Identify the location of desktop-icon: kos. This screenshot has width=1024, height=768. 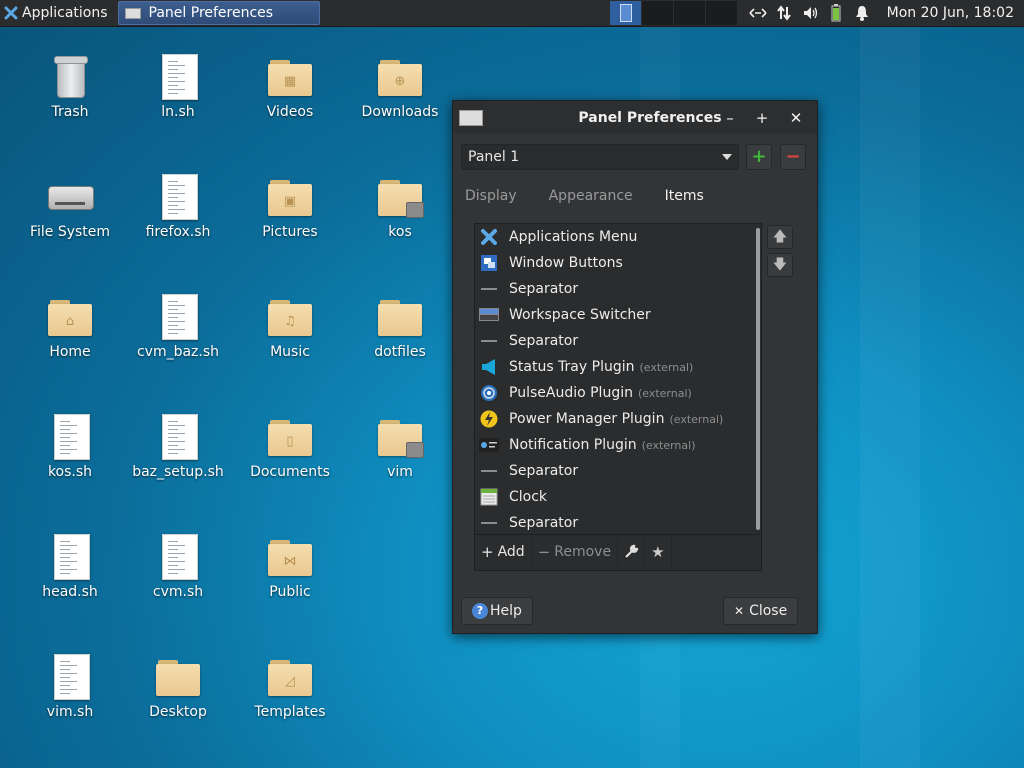
(400, 206).